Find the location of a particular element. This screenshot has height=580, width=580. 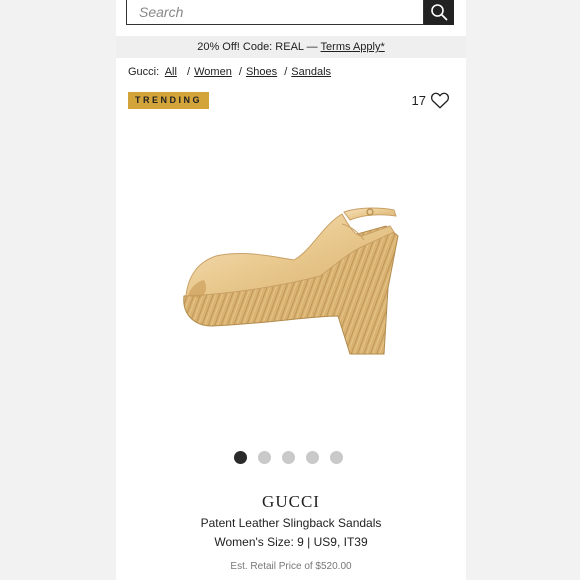

search-icon is located at coordinates (439, 12).